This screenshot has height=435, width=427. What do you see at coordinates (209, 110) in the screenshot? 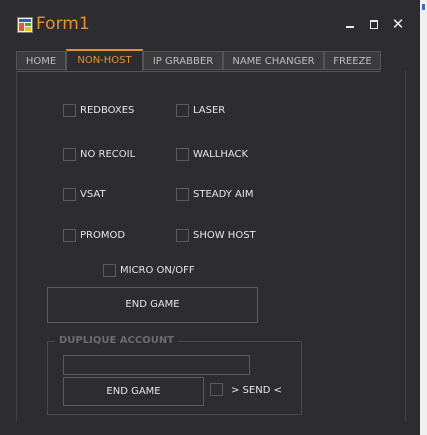
I see `laser-label: LASER` at bounding box center [209, 110].